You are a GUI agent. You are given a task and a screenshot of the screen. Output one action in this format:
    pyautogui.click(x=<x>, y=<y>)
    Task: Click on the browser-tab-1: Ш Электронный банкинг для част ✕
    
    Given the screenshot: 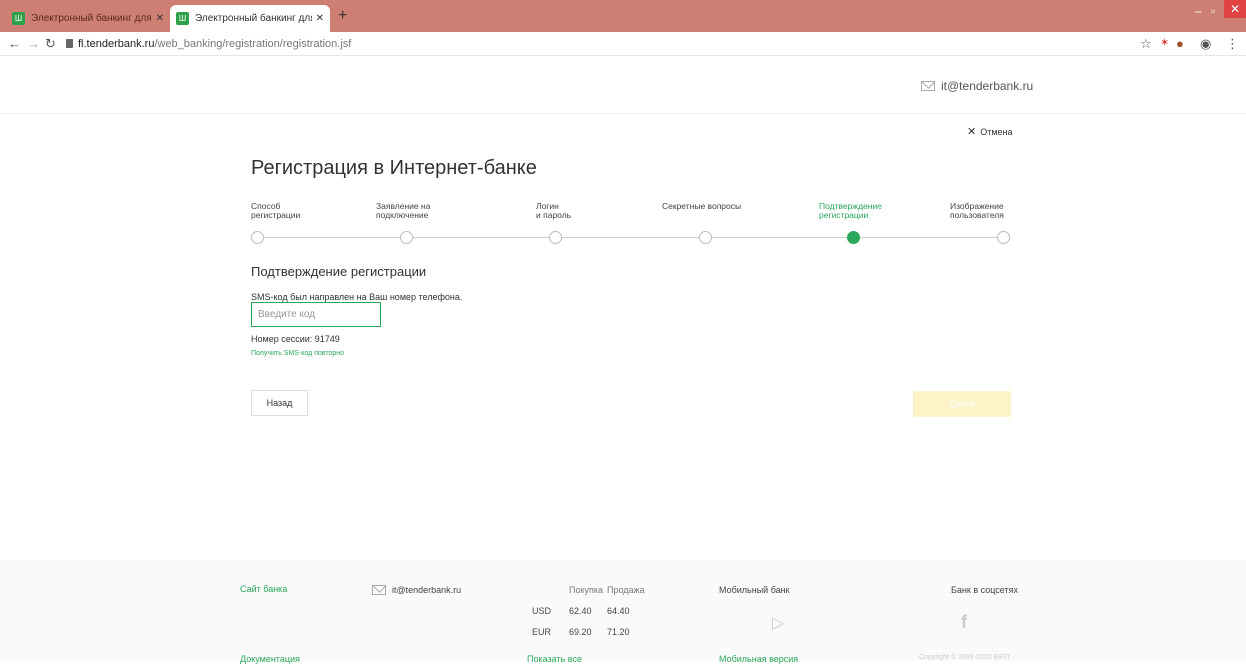 What is the action you would take?
    pyautogui.click(x=88, y=18)
    